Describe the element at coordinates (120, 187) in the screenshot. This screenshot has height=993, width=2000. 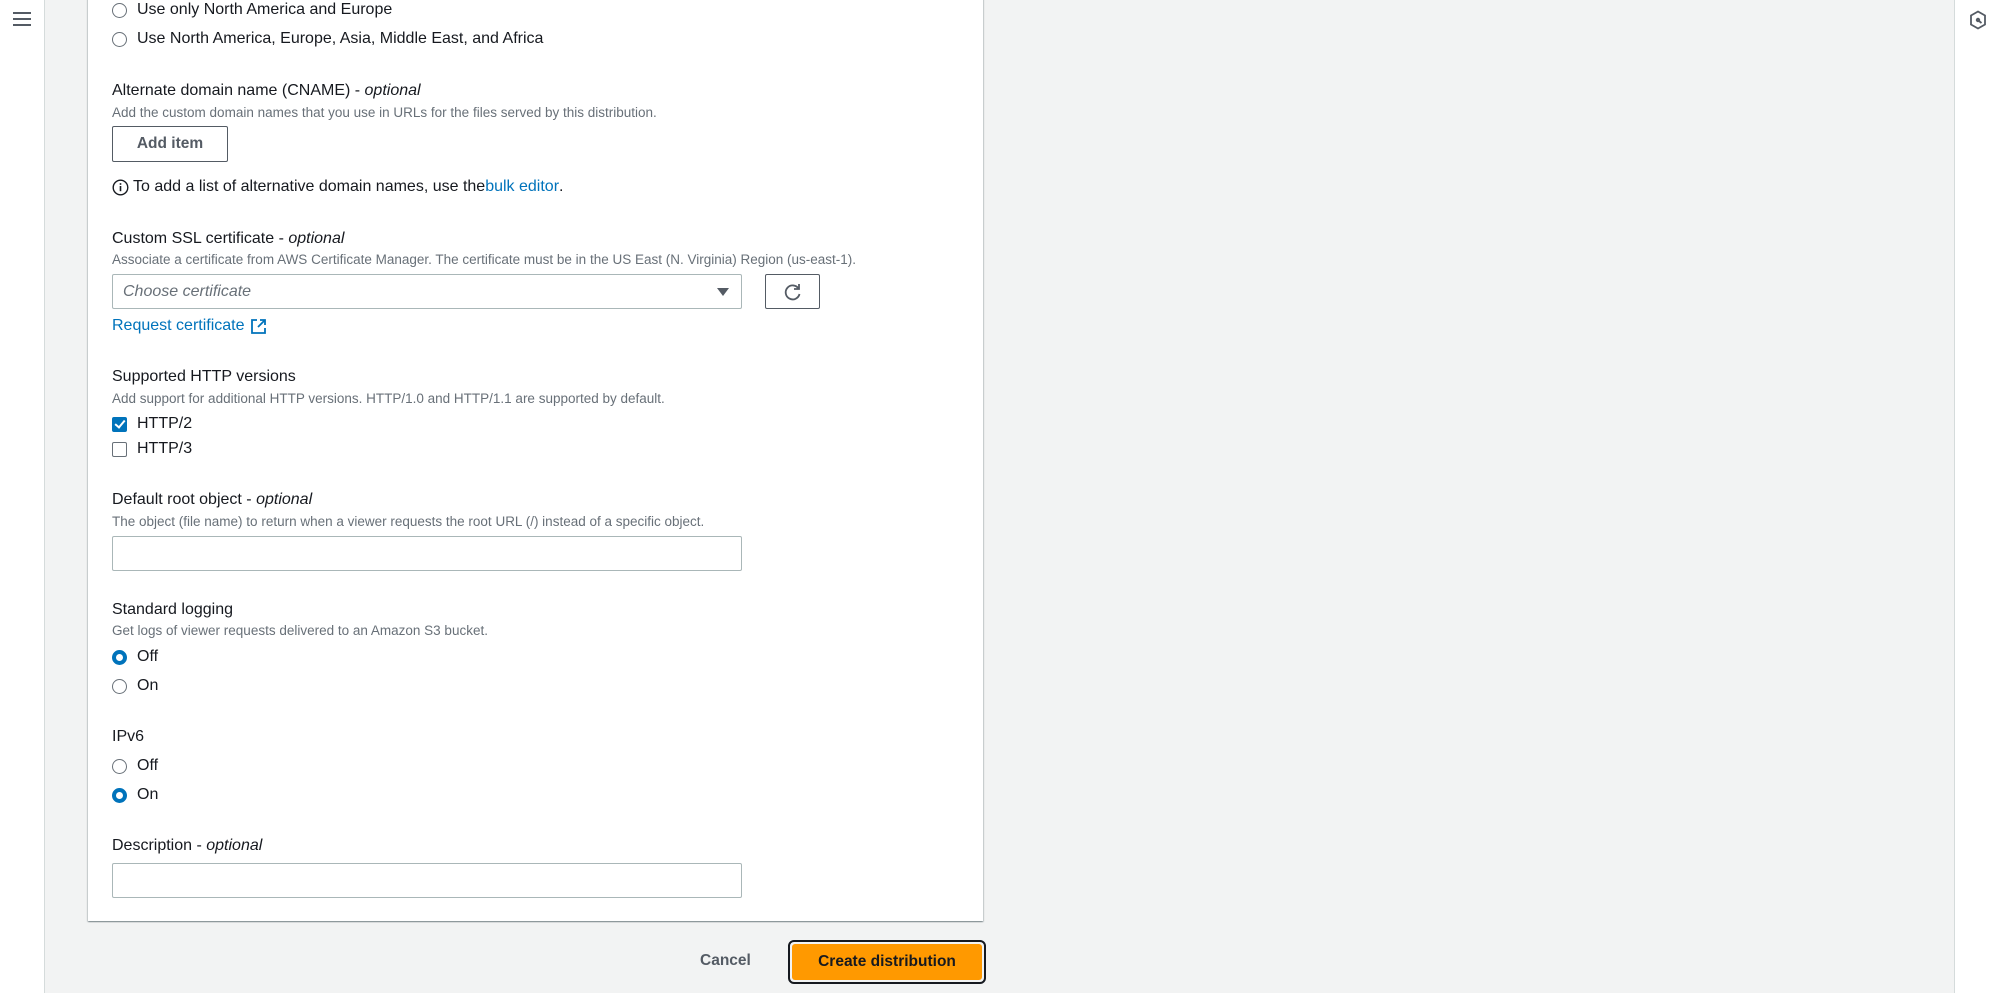
I see `info-icon` at that location.